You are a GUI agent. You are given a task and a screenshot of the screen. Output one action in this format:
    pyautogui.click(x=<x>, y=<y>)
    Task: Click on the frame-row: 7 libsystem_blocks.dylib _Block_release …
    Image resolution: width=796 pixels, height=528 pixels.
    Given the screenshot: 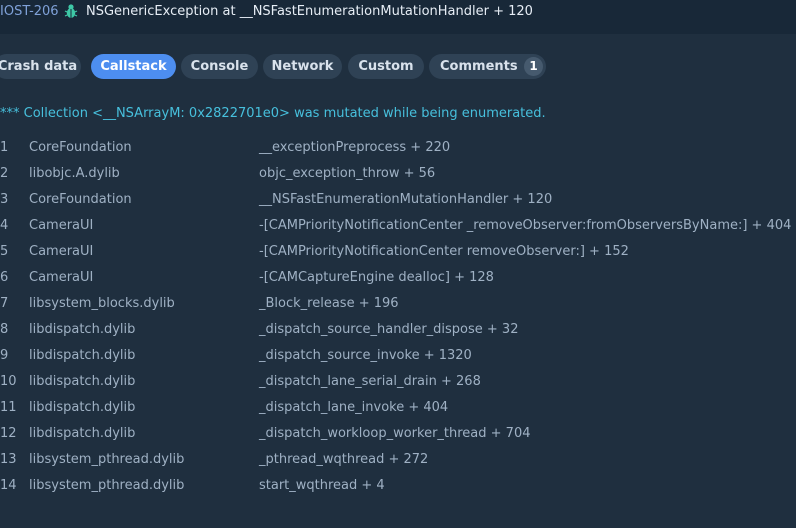 What is the action you would take?
    pyautogui.click(x=398, y=307)
    